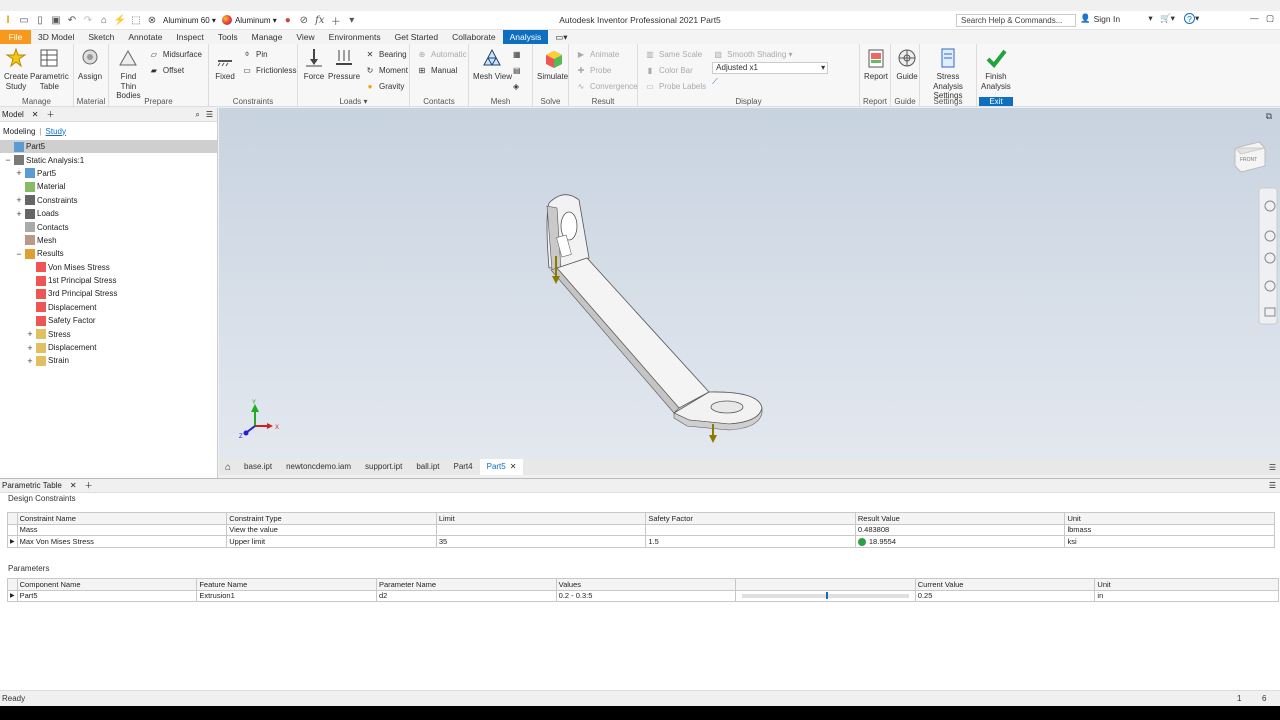  Describe the element at coordinates (228, 467) in the screenshot. I see `home-tab-icon: ⌂` at that location.